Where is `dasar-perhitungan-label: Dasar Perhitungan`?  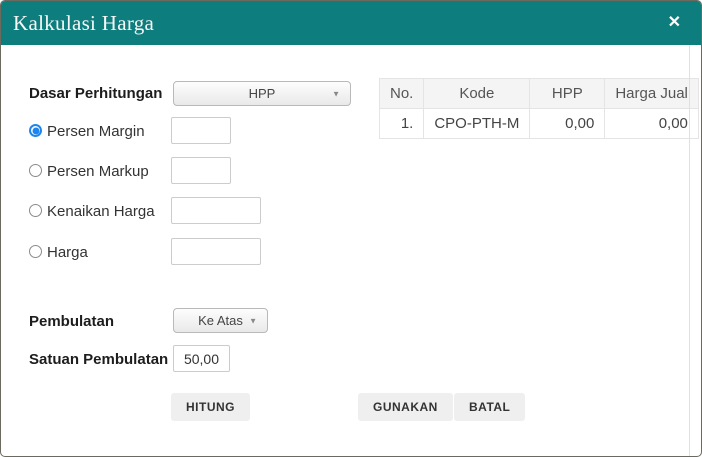 dasar-perhitungan-label: Dasar Perhitungan is located at coordinates (96, 93).